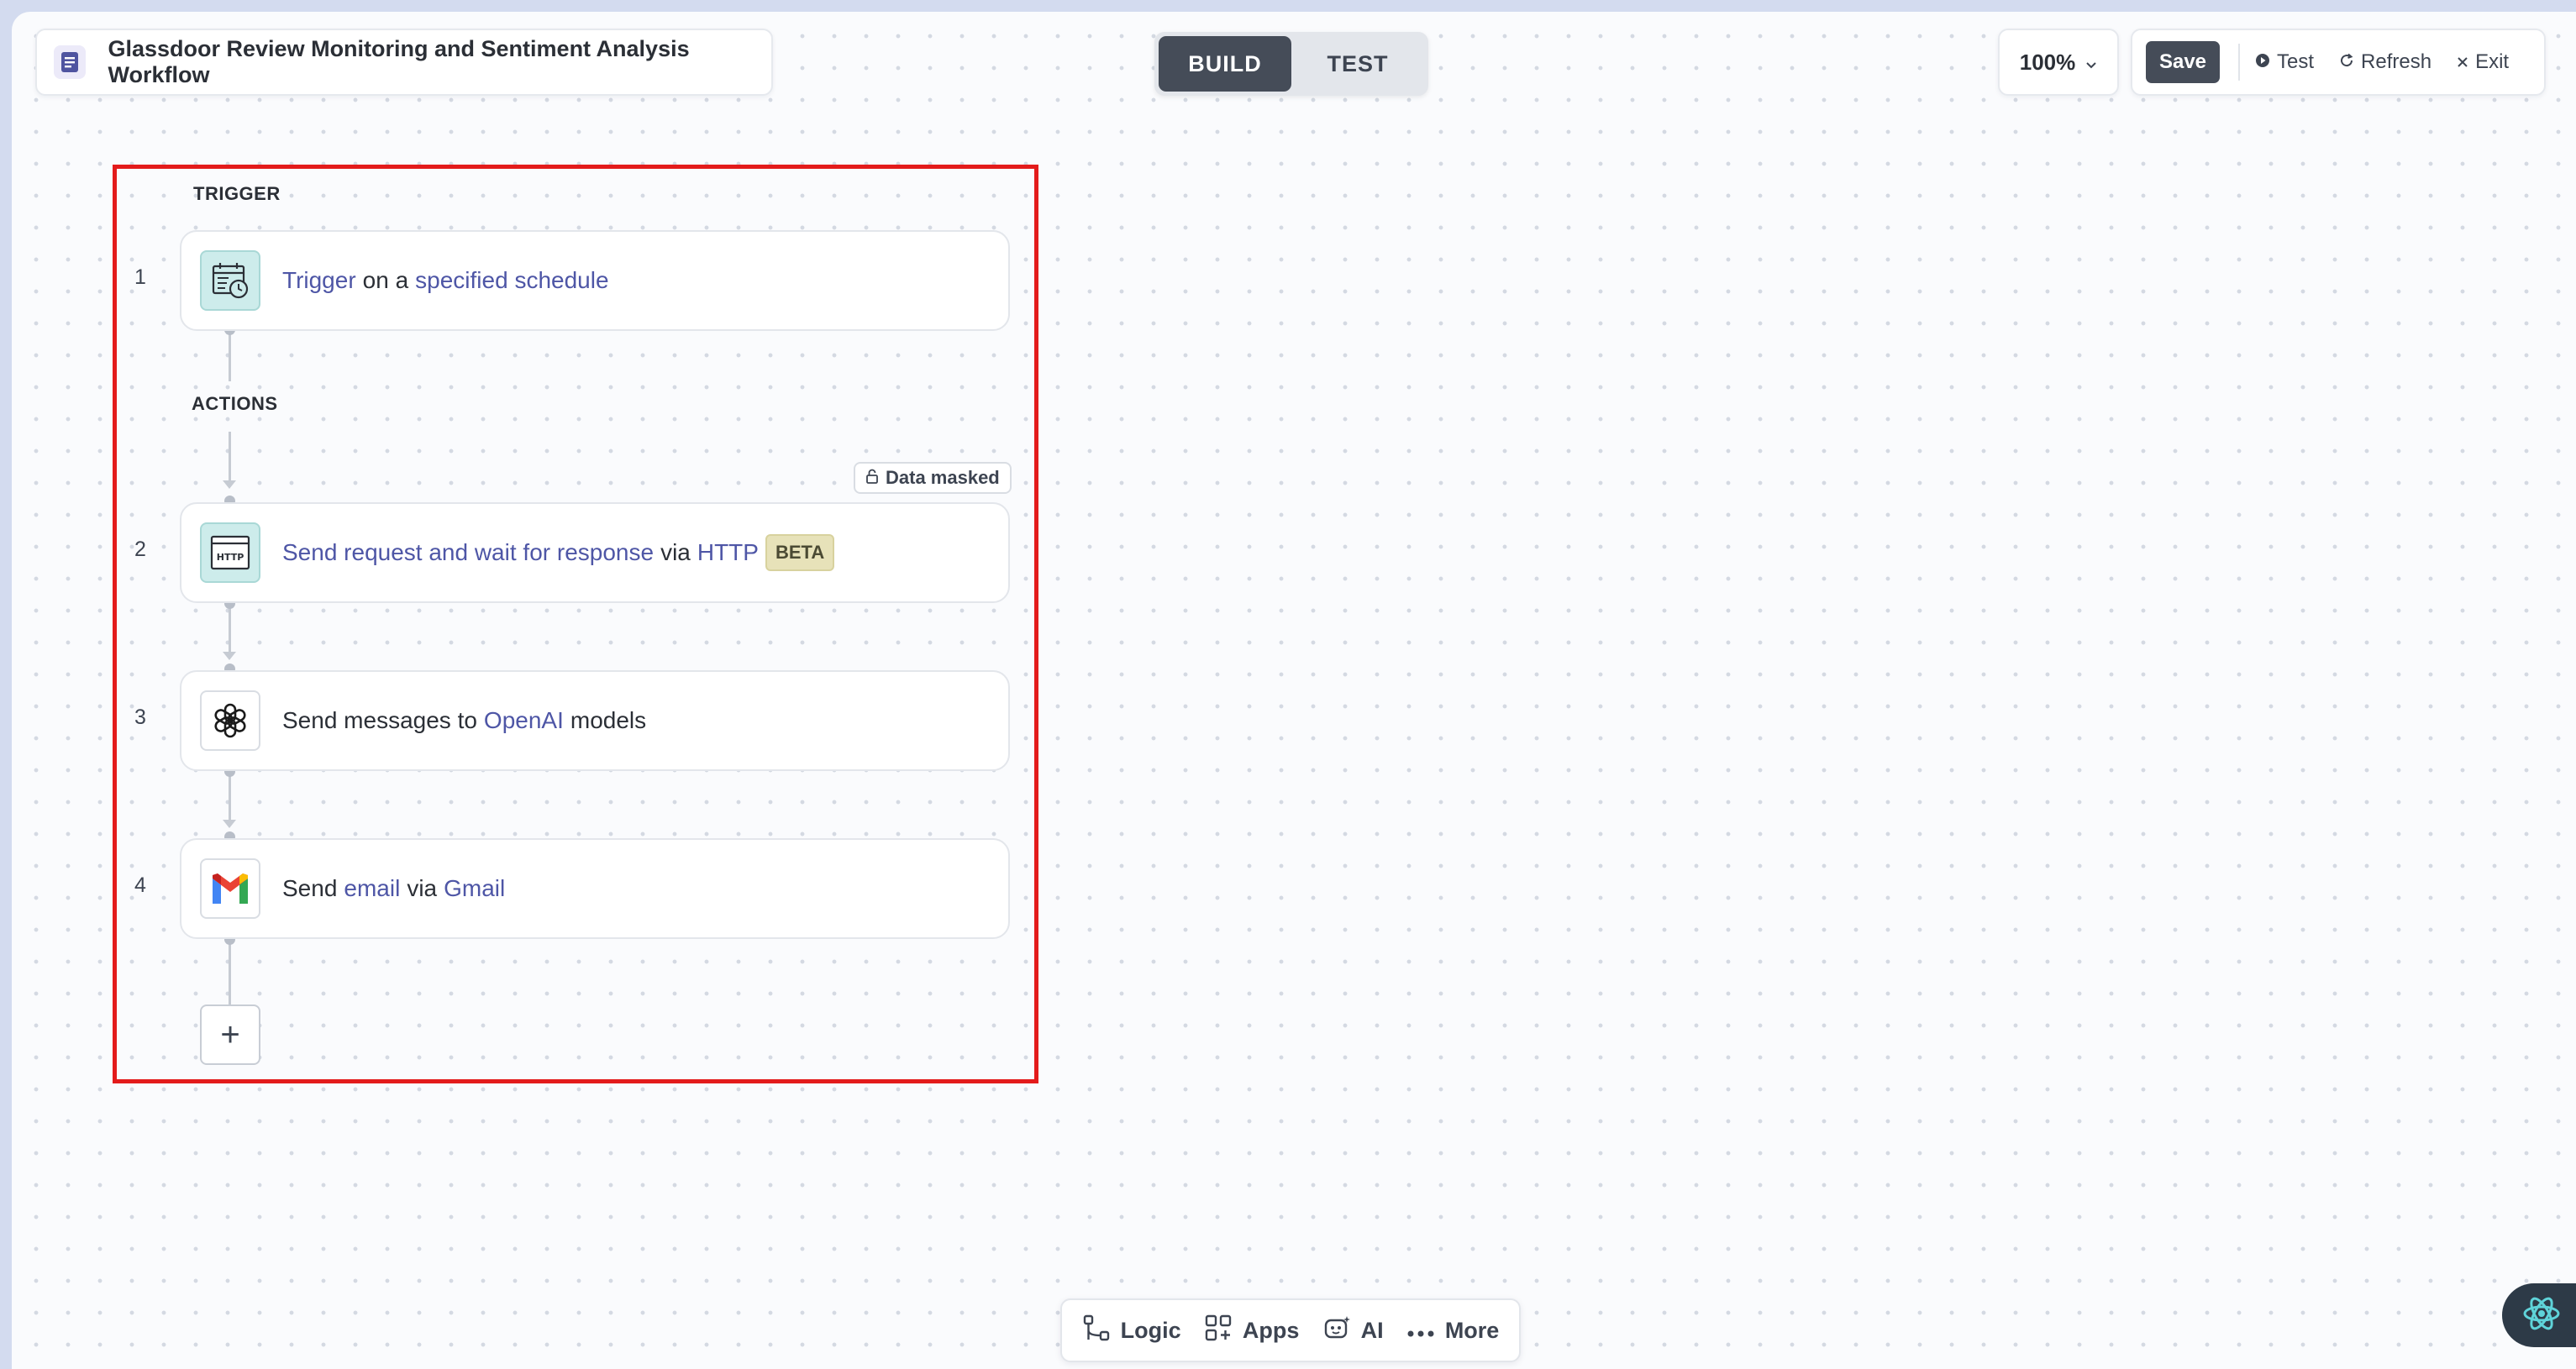 The image size is (2576, 1369). I want to click on refresh-icon, so click(2346, 62).